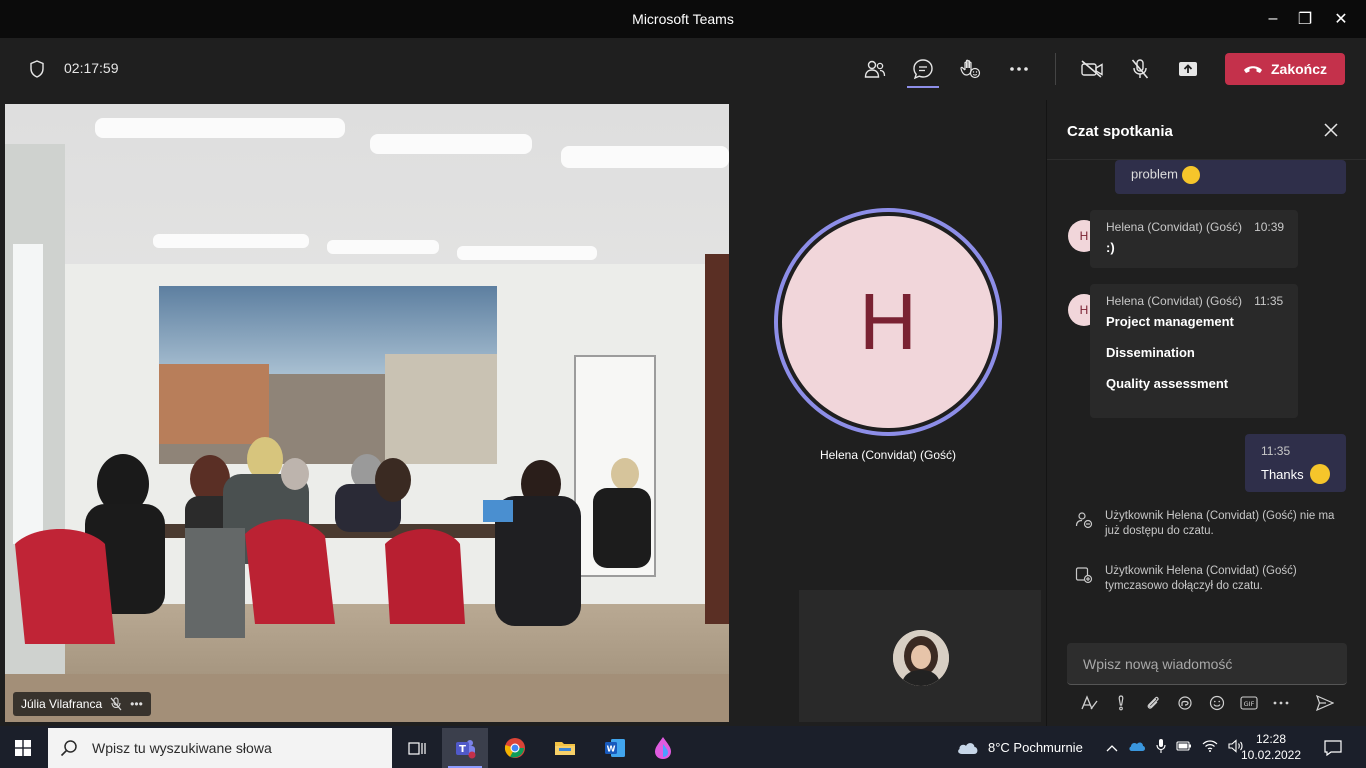  I want to click on microphone-icon, so click(1161, 747).